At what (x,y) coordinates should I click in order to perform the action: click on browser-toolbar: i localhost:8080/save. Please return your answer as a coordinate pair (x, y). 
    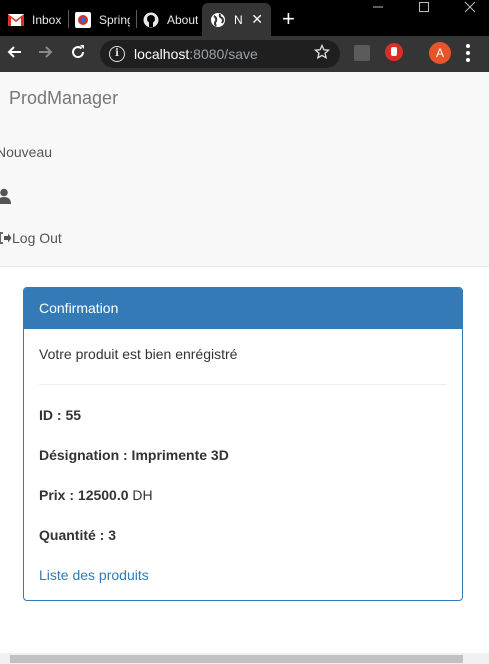
    Looking at the image, I should click on (244, 54).